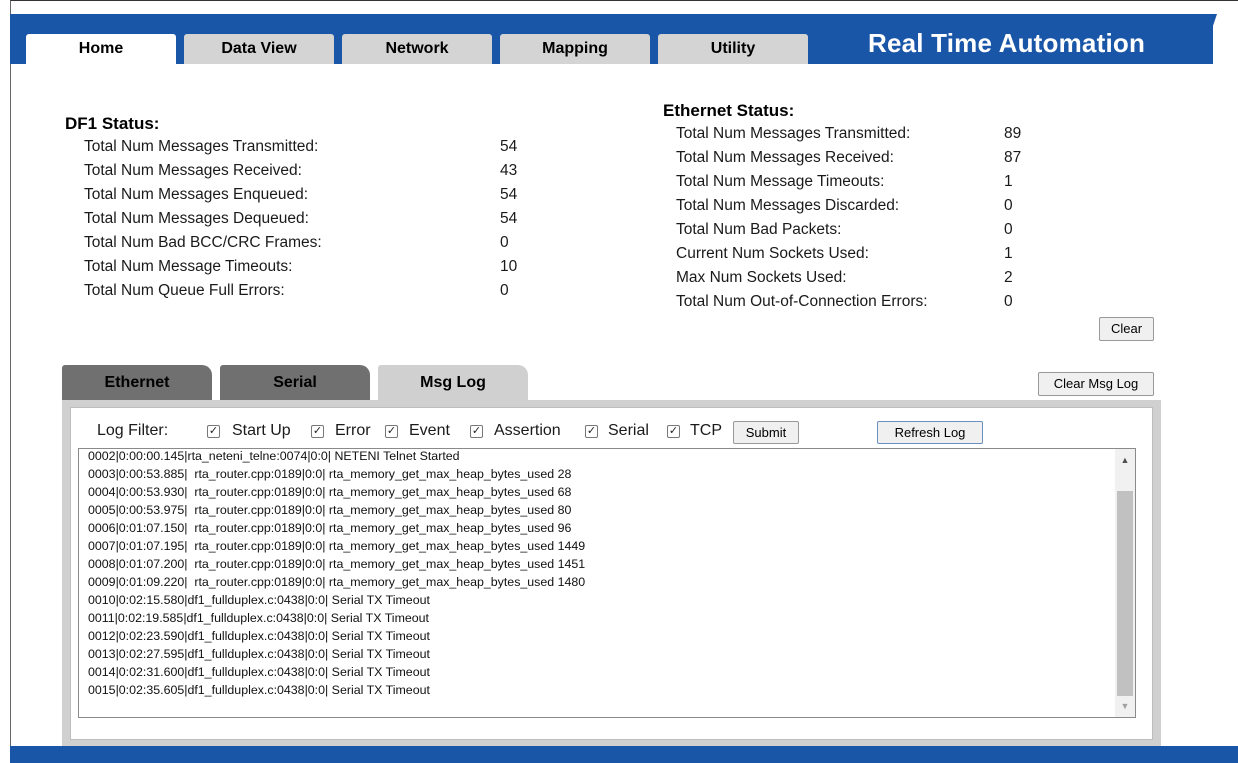  Describe the element at coordinates (353, 430) in the screenshot. I see `filter-error-label: Error` at that location.